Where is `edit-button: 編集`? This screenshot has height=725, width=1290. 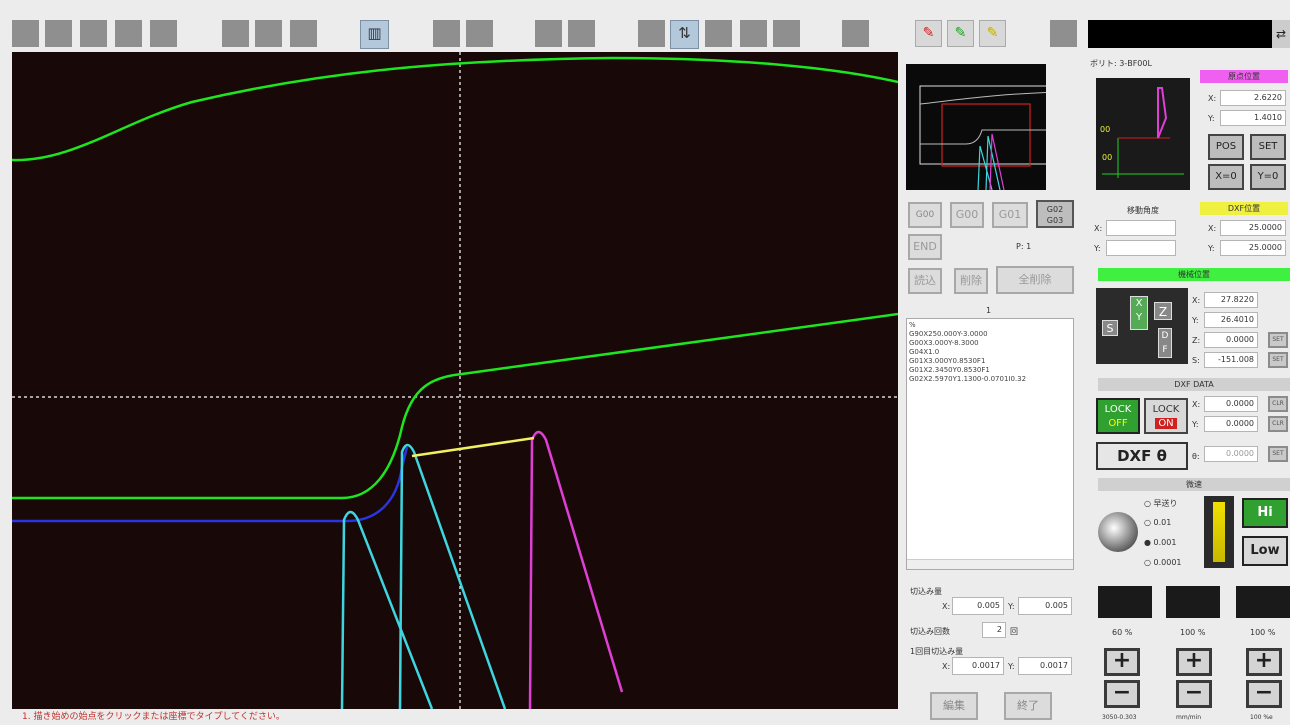 edit-button: 編集 is located at coordinates (954, 706).